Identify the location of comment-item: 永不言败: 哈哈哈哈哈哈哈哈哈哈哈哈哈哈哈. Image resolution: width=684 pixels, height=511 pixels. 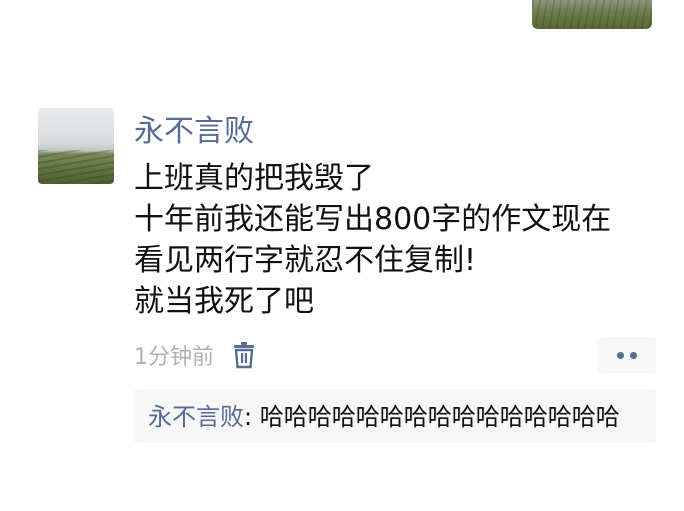
(396, 417).